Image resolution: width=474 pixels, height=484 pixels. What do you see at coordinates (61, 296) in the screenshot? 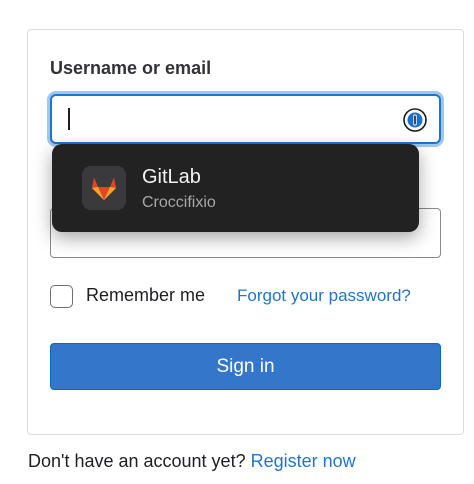
I see `remember-me-checkbox` at bounding box center [61, 296].